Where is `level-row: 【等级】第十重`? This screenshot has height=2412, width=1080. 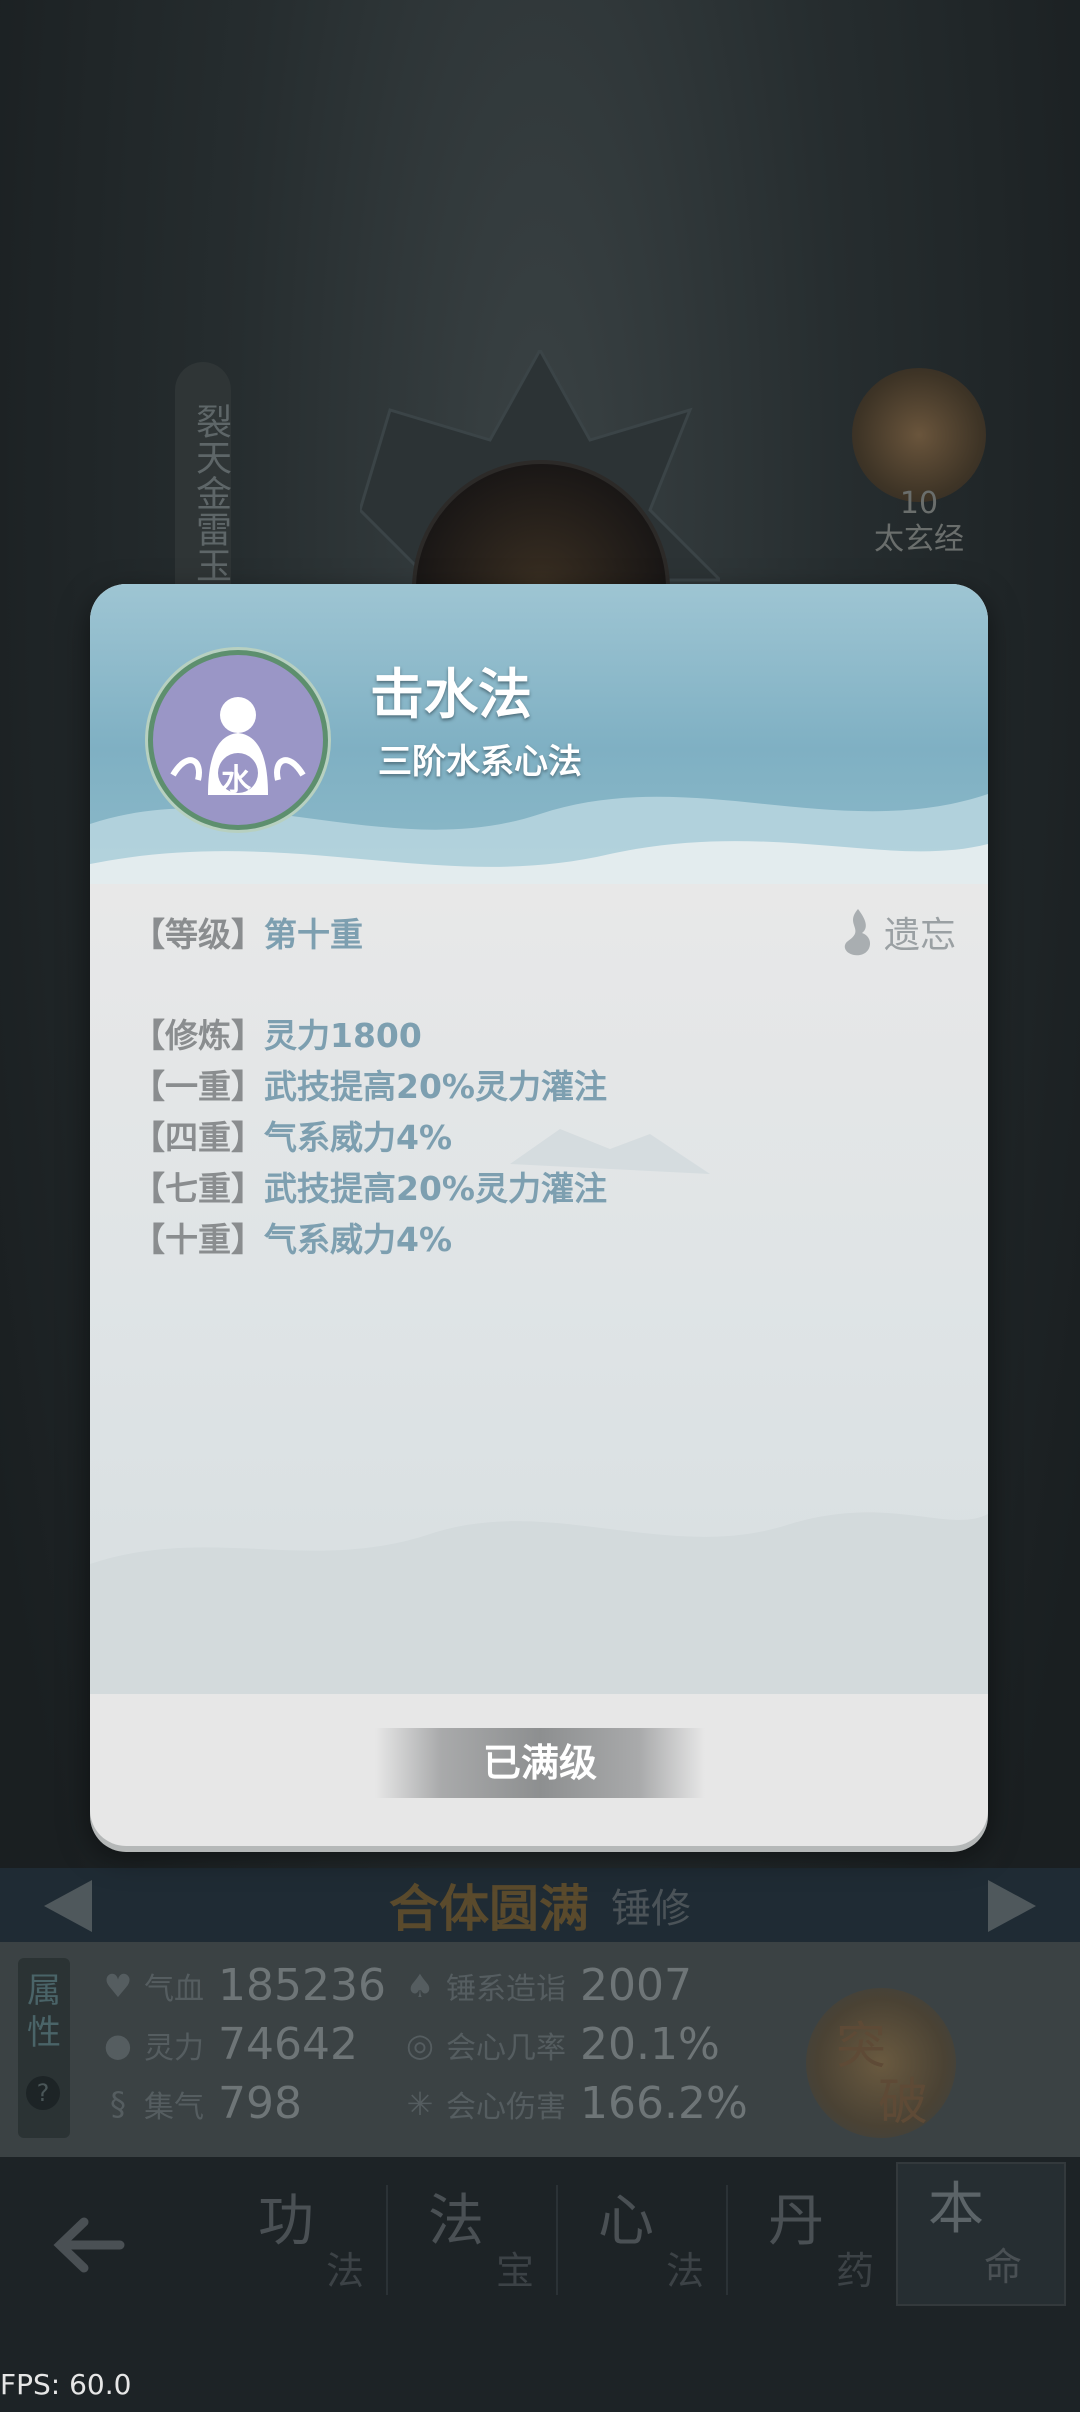 level-row: 【等级】第十重 is located at coordinates (247, 932).